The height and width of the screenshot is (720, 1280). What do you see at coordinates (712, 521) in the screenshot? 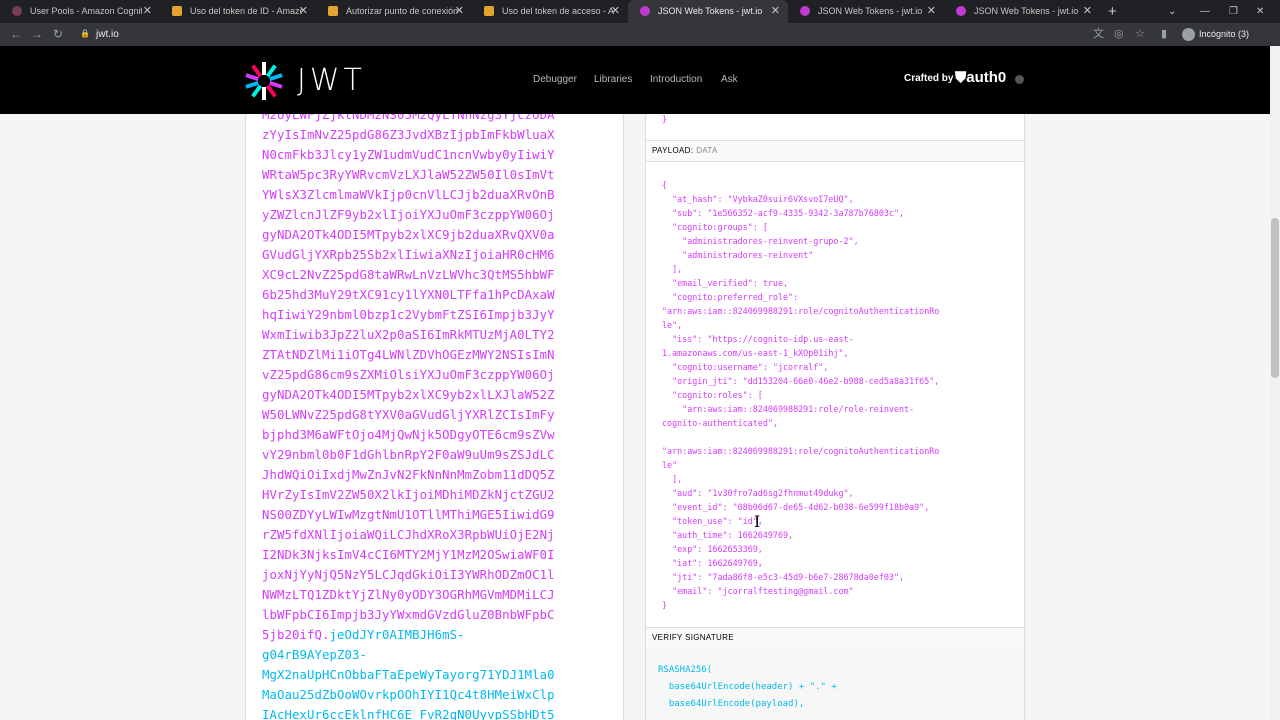
I see `payload-json-line: "token_use": "id",` at bounding box center [712, 521].